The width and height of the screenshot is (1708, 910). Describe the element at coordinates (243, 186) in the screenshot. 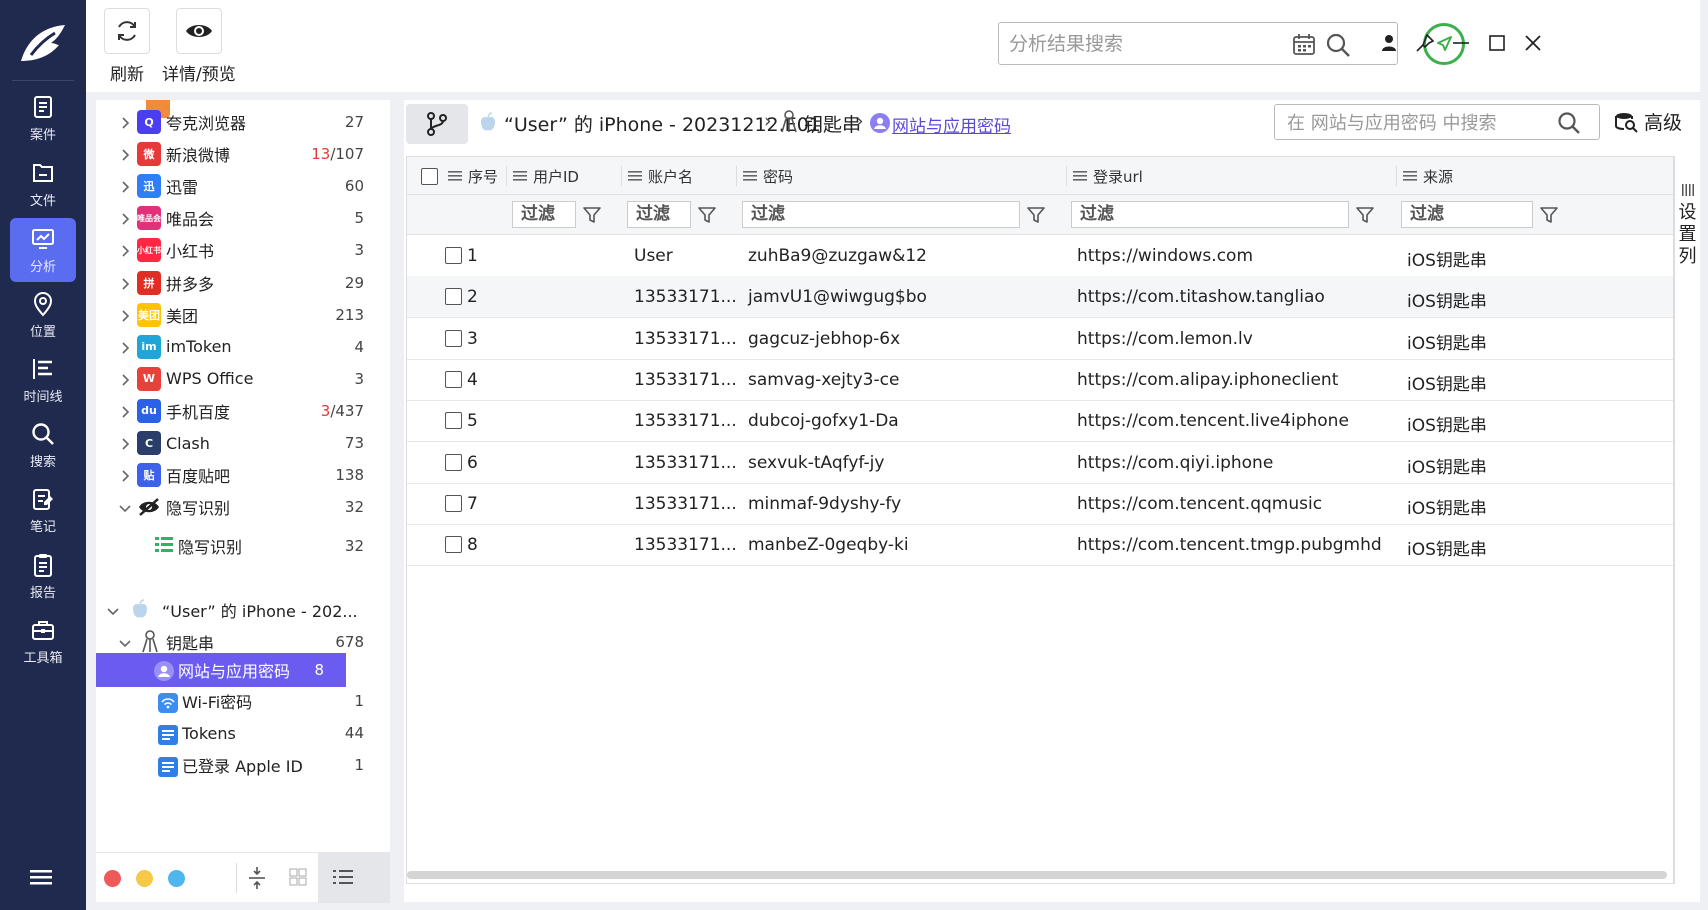

I see `tree-row-app: 迅迅雷 60` at that location.